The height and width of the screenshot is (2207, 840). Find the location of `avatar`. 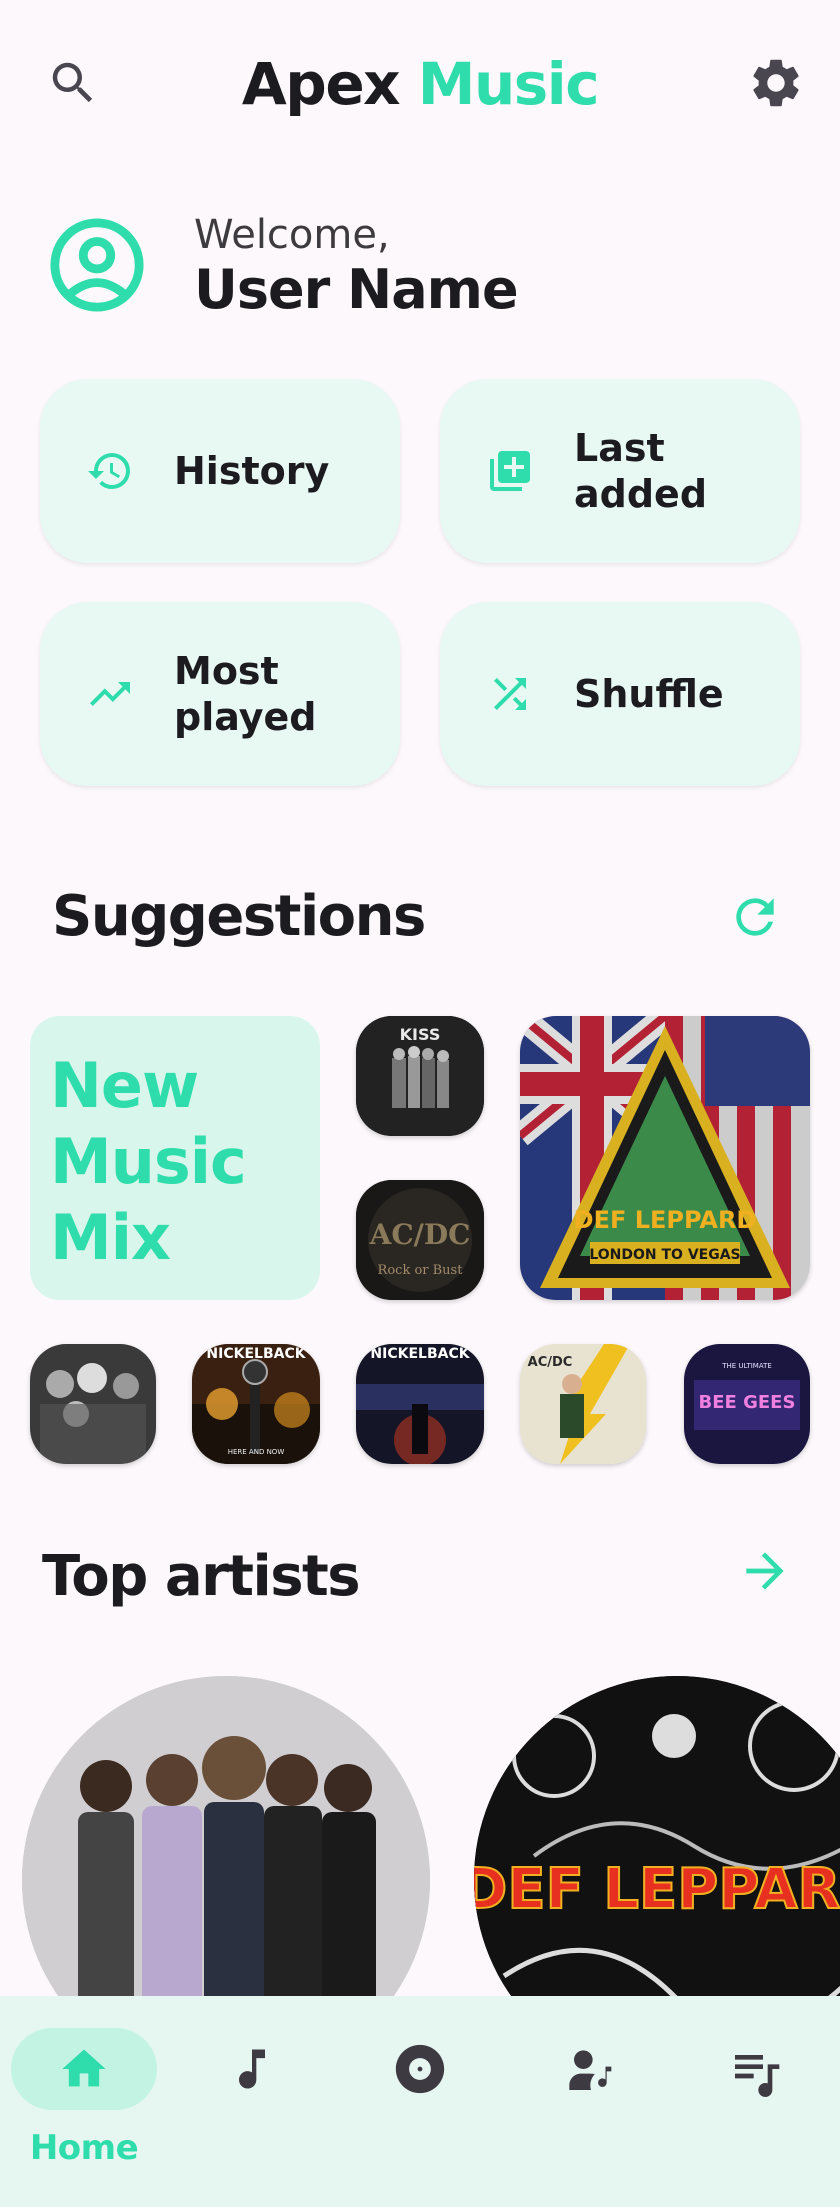

avatar is located at coordinates (97, 267).